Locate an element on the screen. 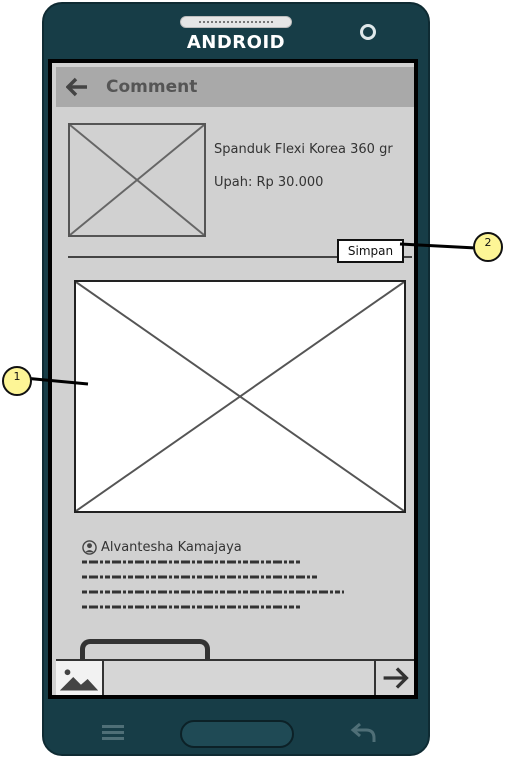 This screenshot has height=760, width=507. back-nav-icon is located at coordinates (364, 732).